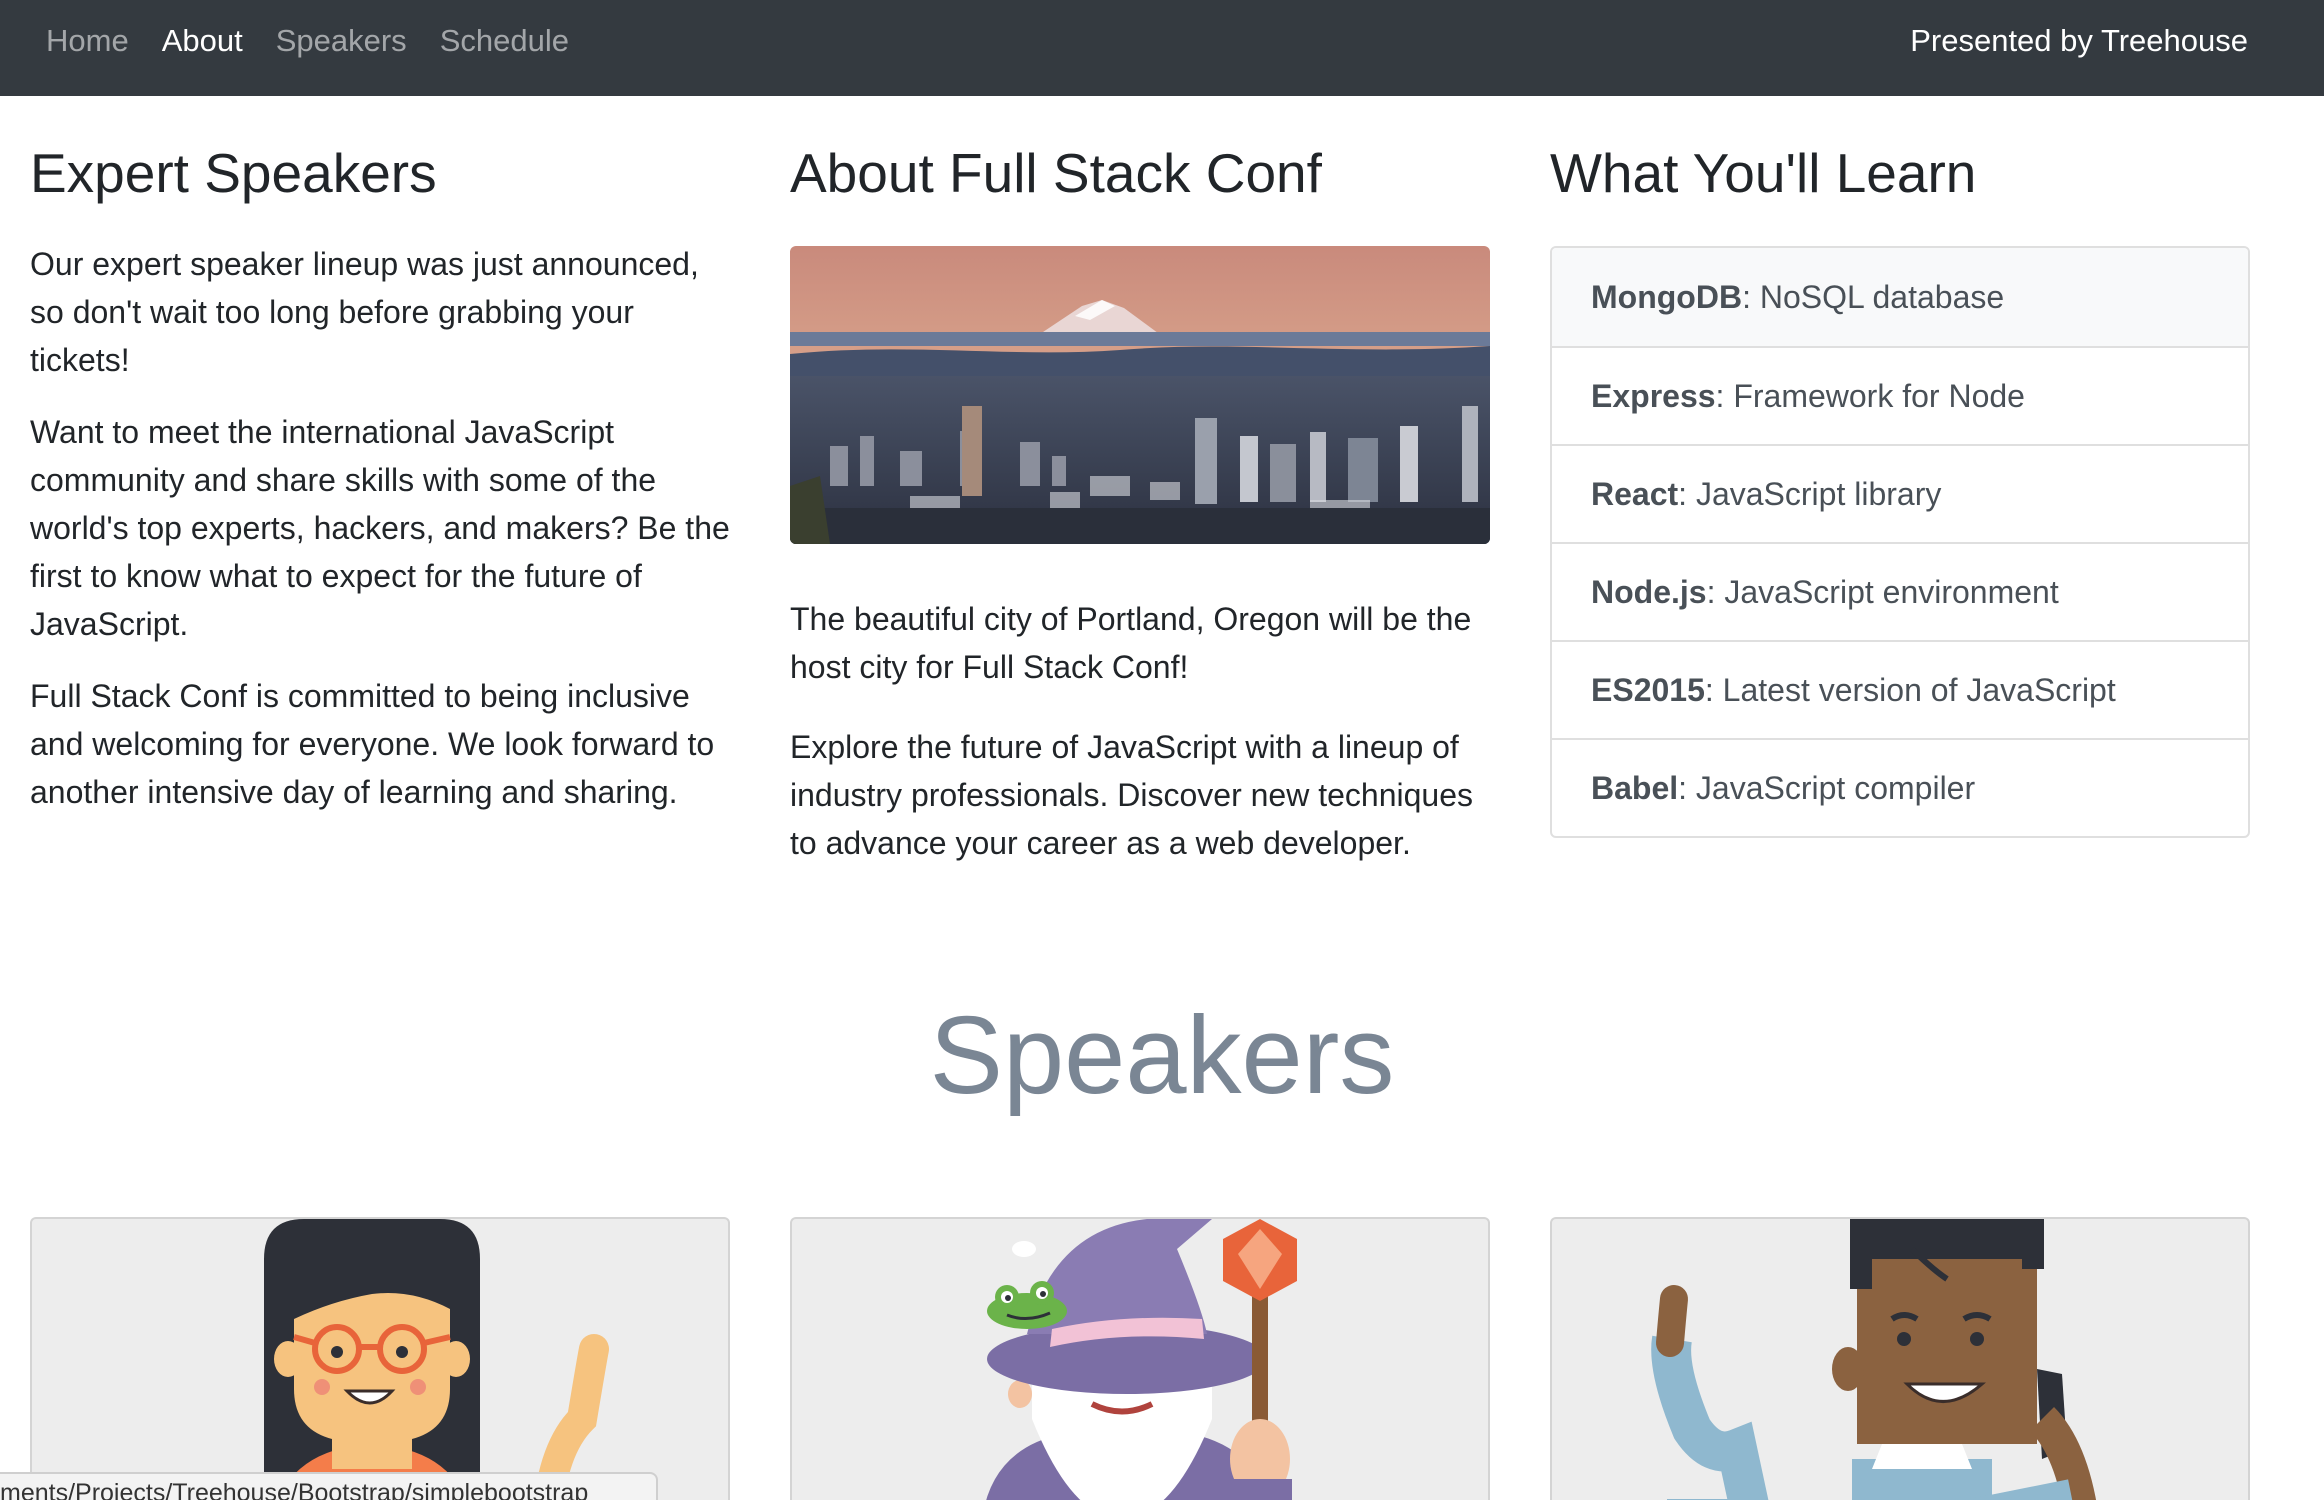  What do you see at coordinates (341, 41) in the screenshot?
I see `nav-link-speakers: Speakers` at bounding box center [341, 41].